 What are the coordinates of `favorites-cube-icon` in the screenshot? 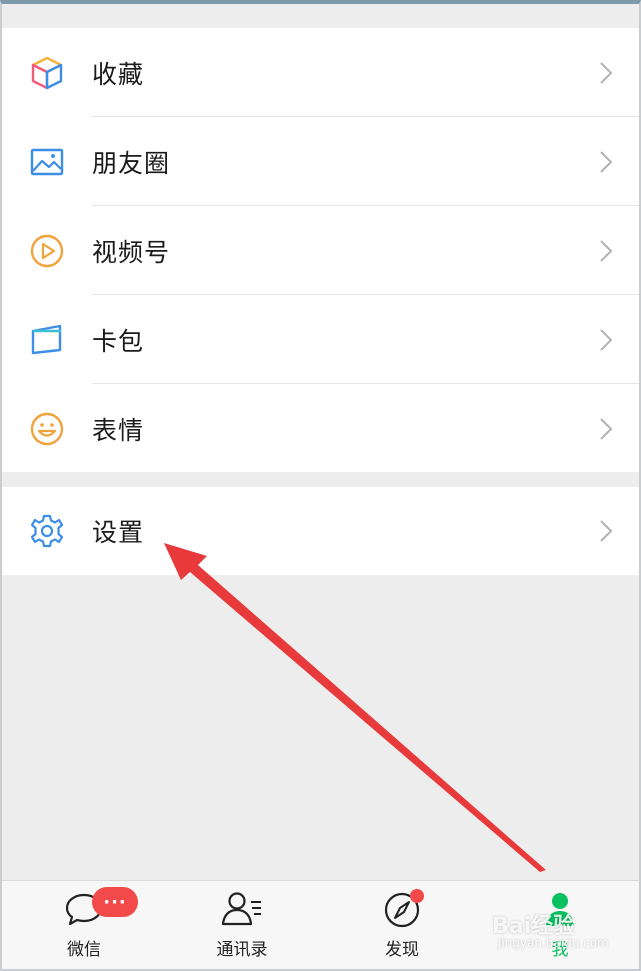 It's located at (47, 73).